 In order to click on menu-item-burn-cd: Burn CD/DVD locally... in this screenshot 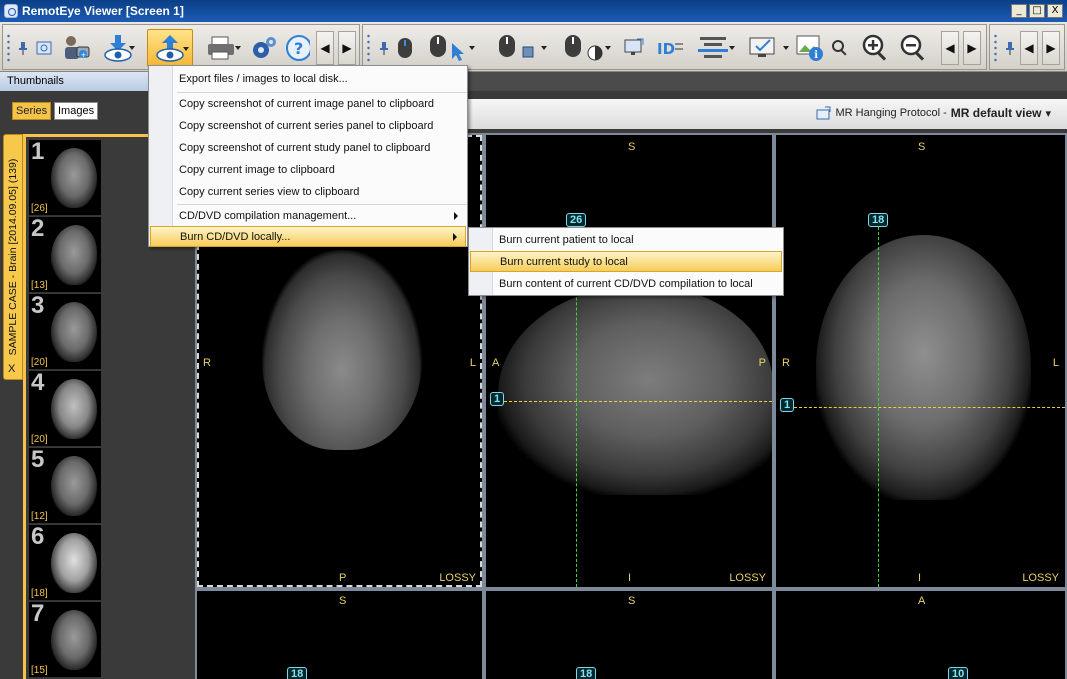, I will do `click(308, 236)`.